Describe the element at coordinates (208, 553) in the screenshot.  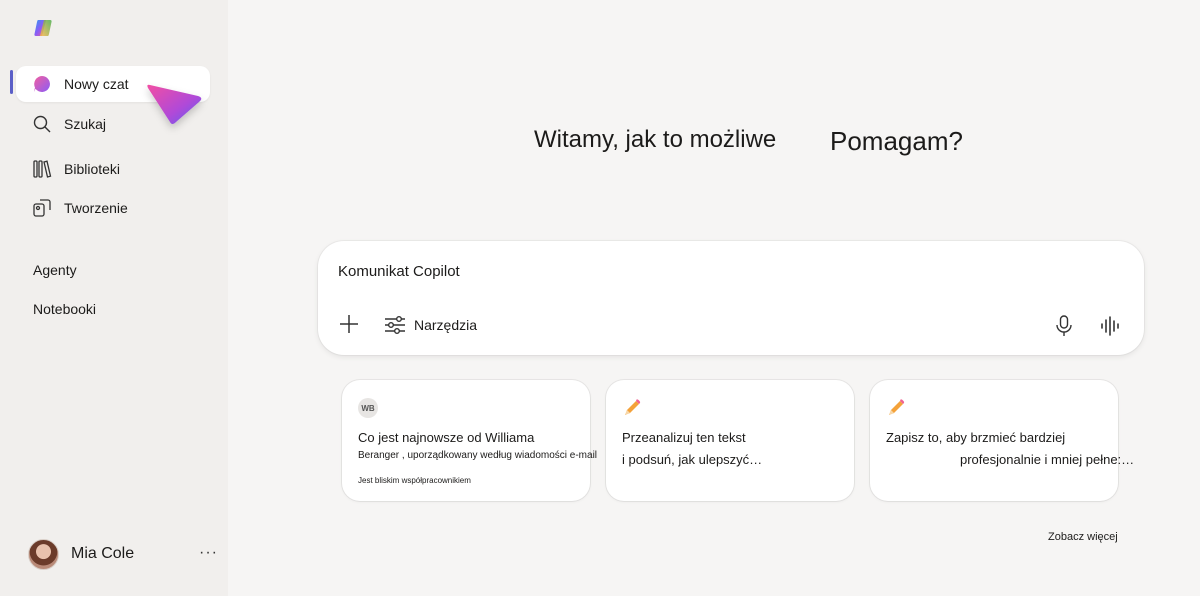
I see `more-options-icon: ···` at that location.